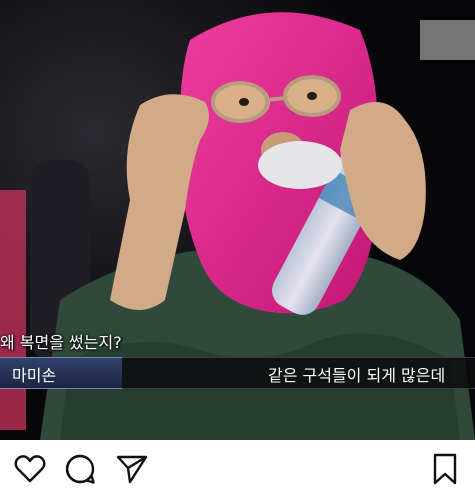 The height and width of the screenshot is (498, 475). What do you see at coordinates (61, 342) in the screenshot?
I see `caption-line-1: 왜 복면을 썼는지?` at bounding box center [61, 342].